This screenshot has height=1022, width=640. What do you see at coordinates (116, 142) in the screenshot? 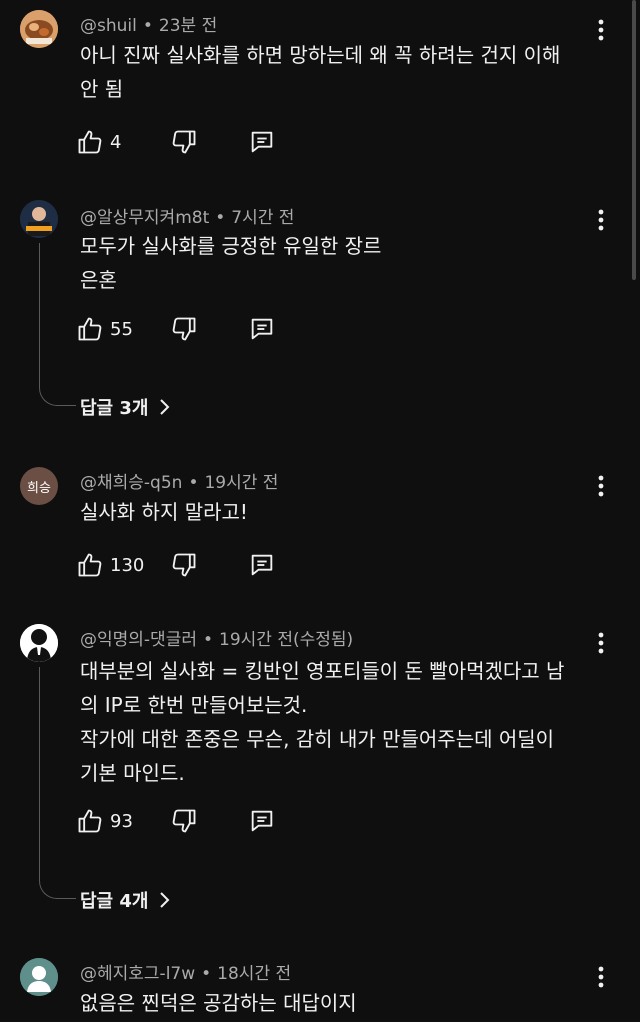
I see `like-count: 4` at bounding box center [116, 142].